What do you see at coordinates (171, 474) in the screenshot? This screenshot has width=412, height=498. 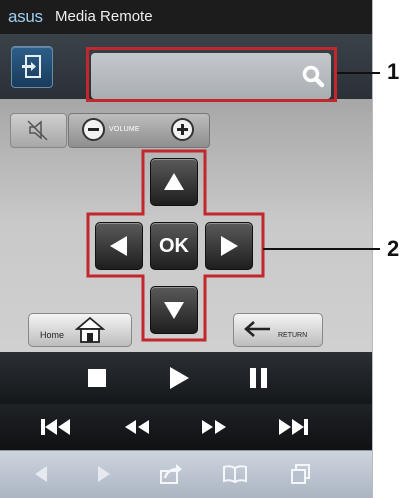 I see `share-icon` at bounding box center [171, 474].